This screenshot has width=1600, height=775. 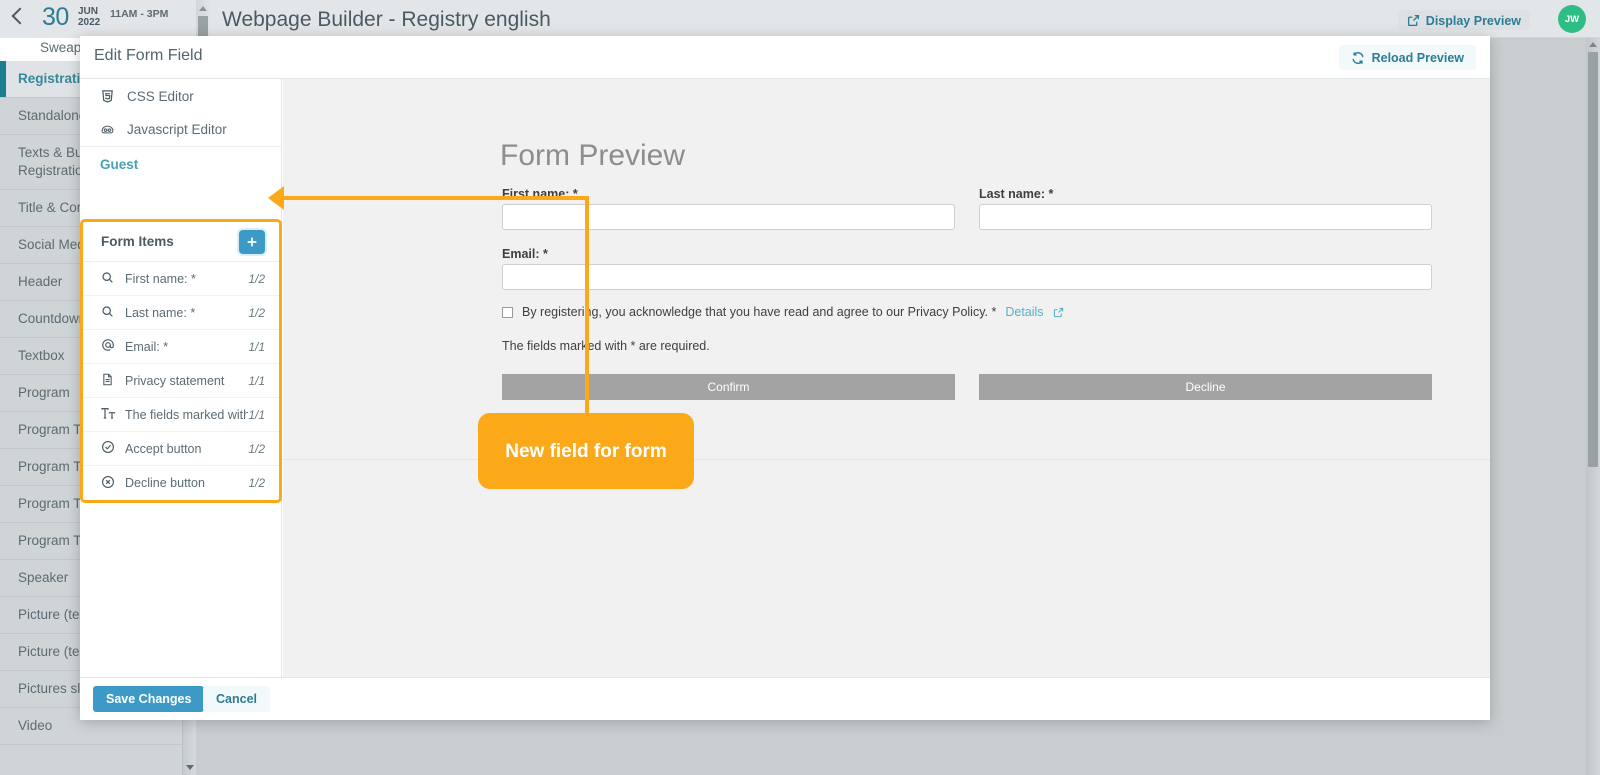 What do you see at coordinates (107, 96) in the screenshot?
I see `css3-icon` at bounding box center [107, 96].